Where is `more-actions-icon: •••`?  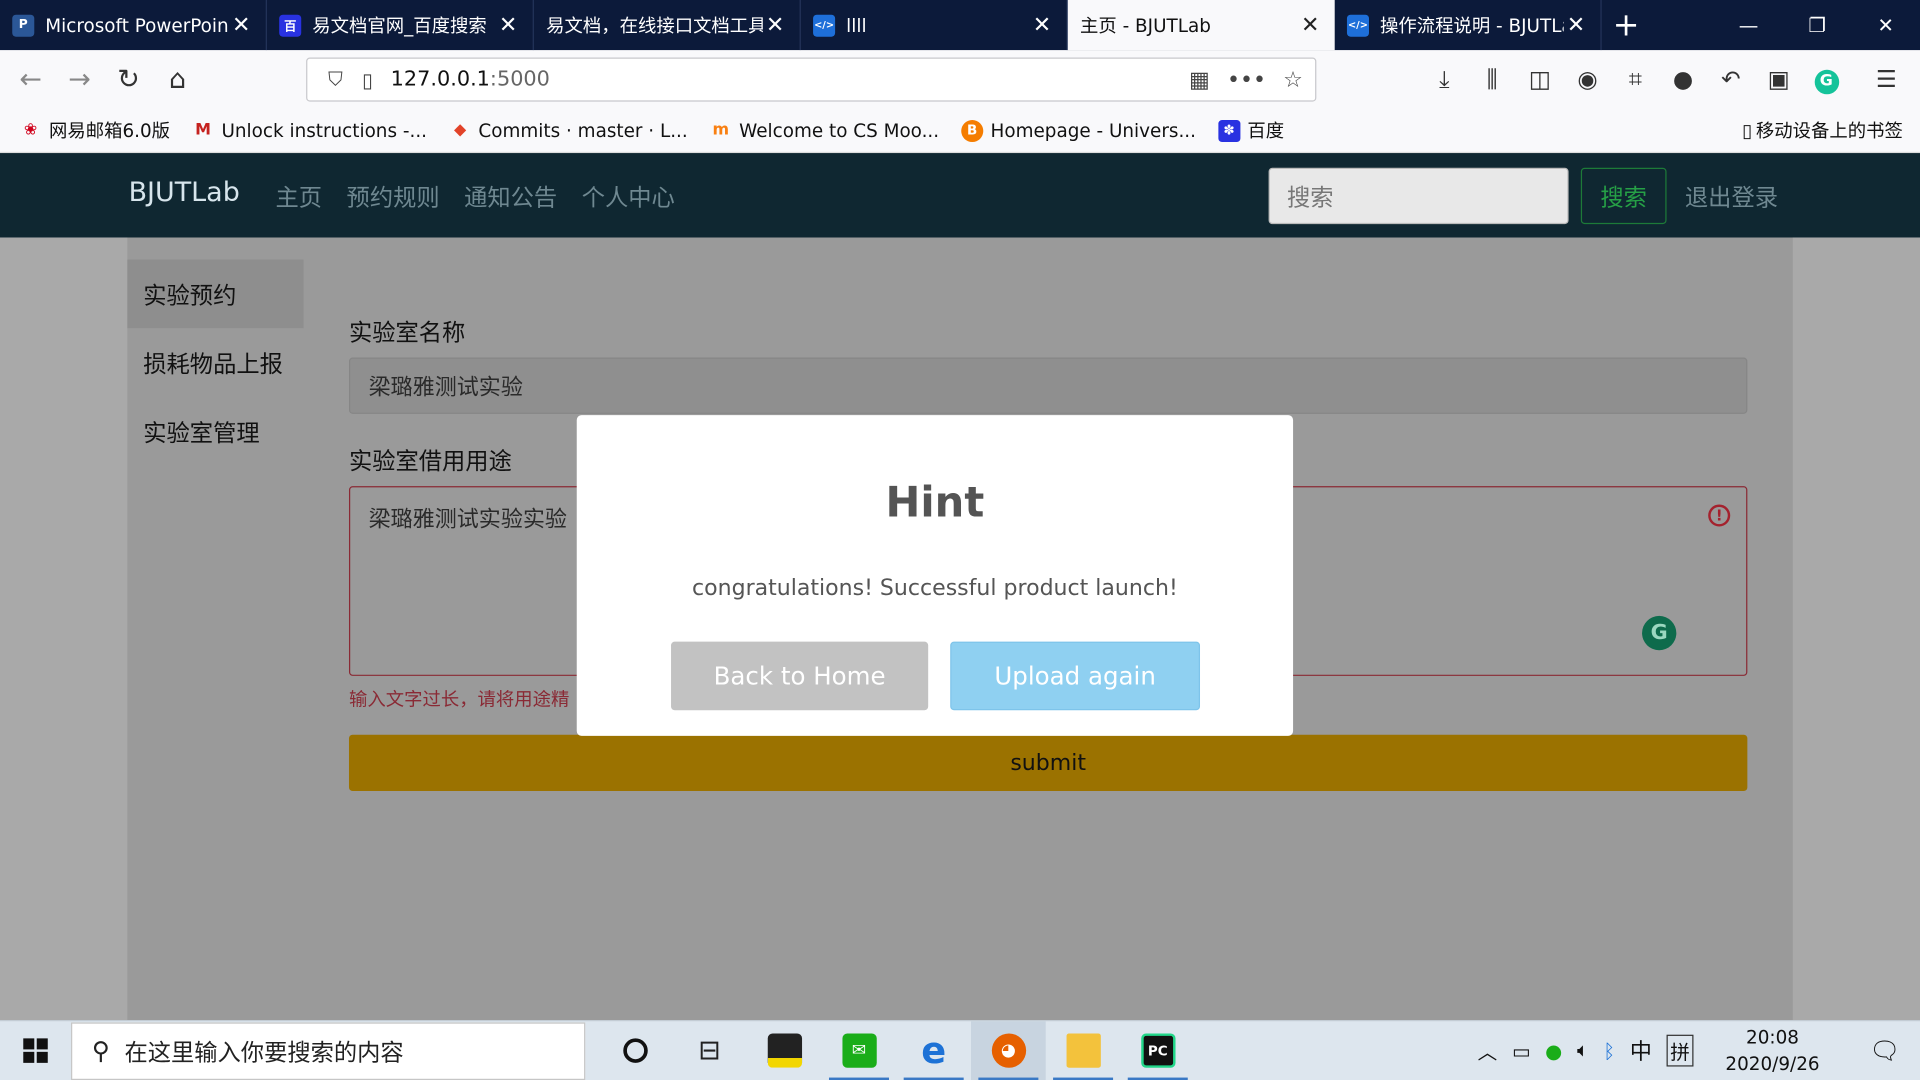 more-actions-icon: ••• is located at coordinates (1246, 80).